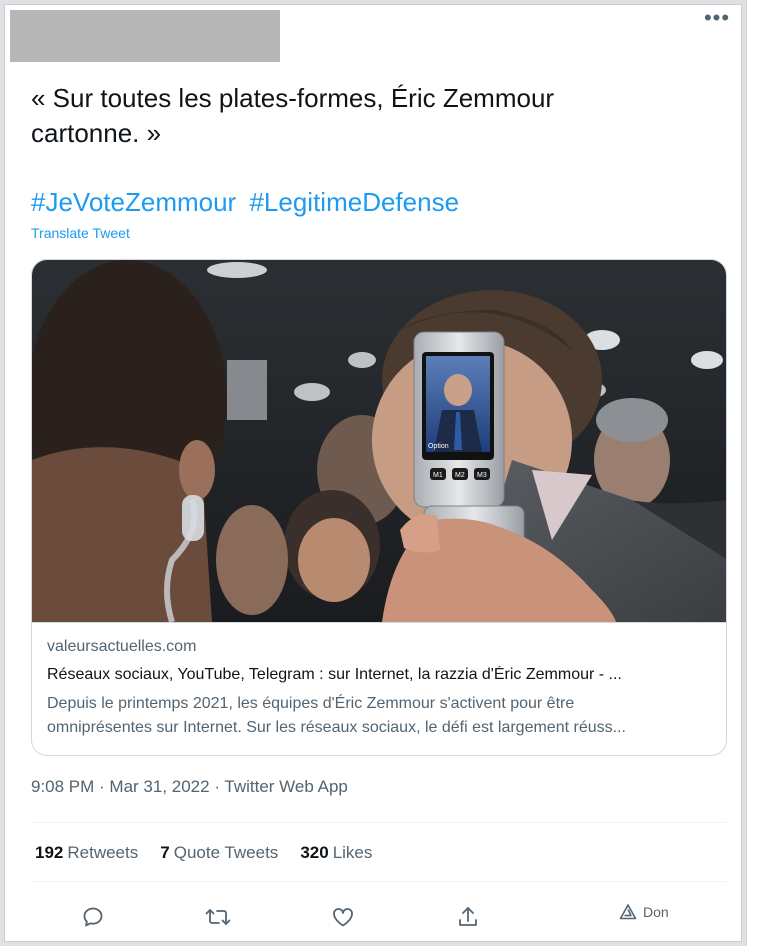 This screenshot has width=758, height=946. What do you see at coordinates (133, 202) in the screenshot?
I see `hashtag-link: #JeVoteZemmour` at bounding box center [133, 202].